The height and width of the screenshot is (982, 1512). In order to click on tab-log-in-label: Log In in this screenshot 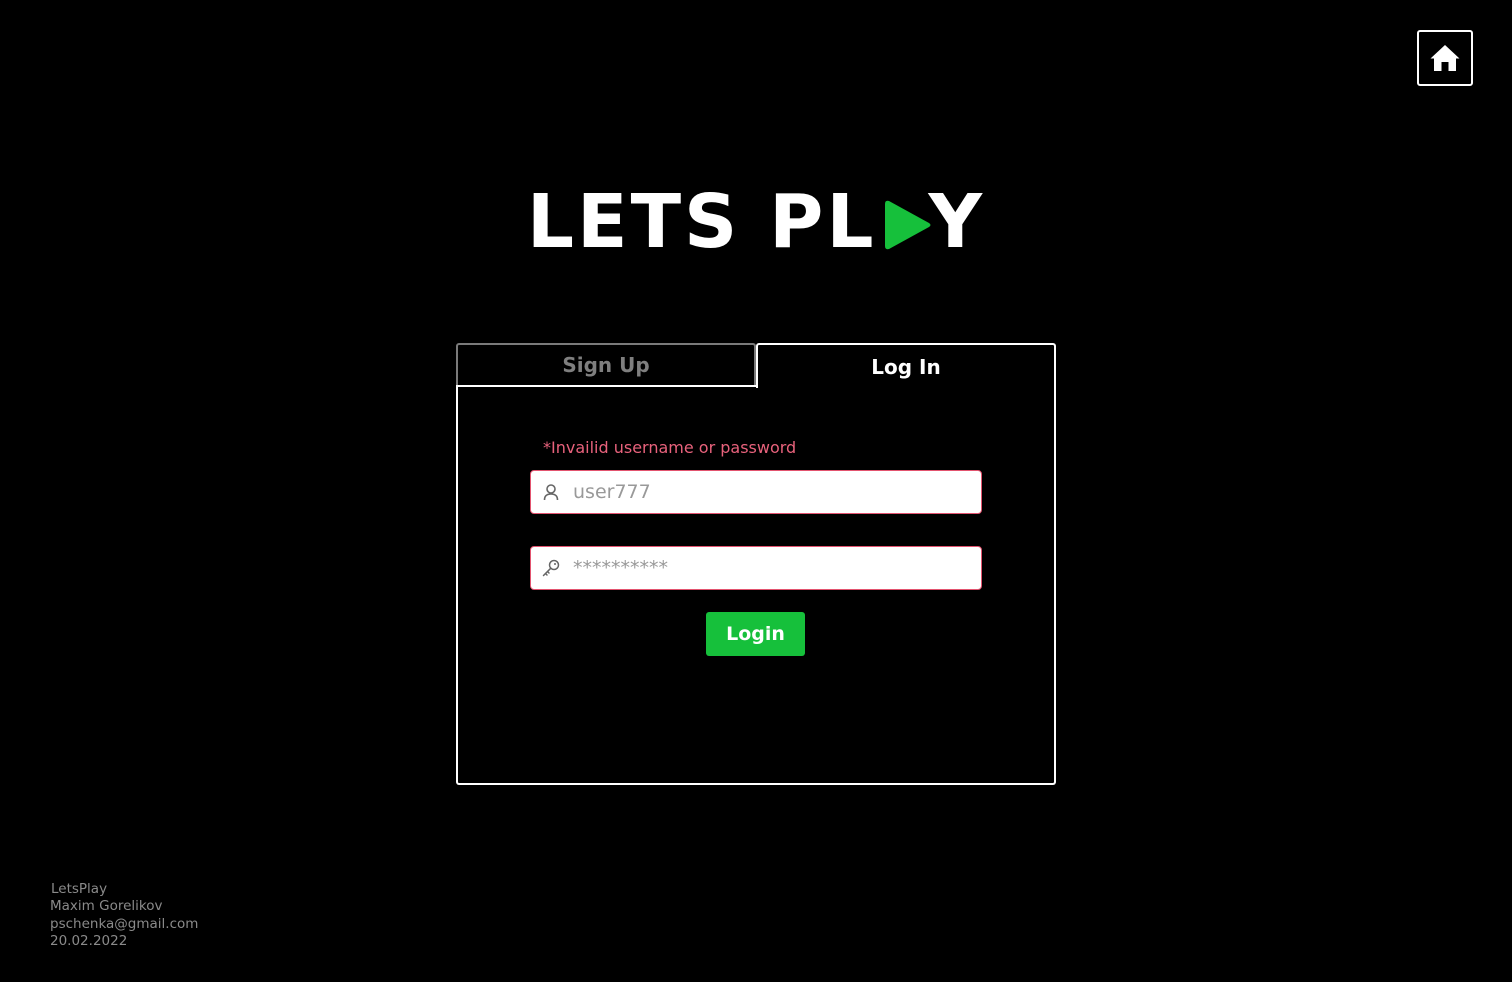, I will do `click(906, 366)`.